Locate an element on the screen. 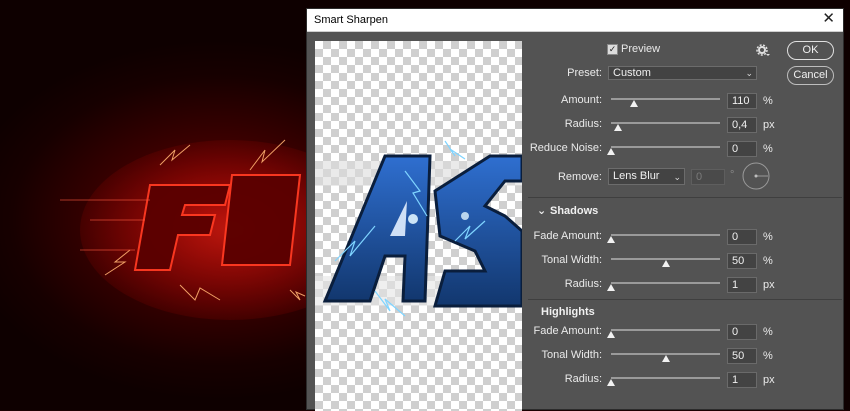 This screenshot has height=411, width=850. amount-label: Amount: is located at coordinates (581, 100).